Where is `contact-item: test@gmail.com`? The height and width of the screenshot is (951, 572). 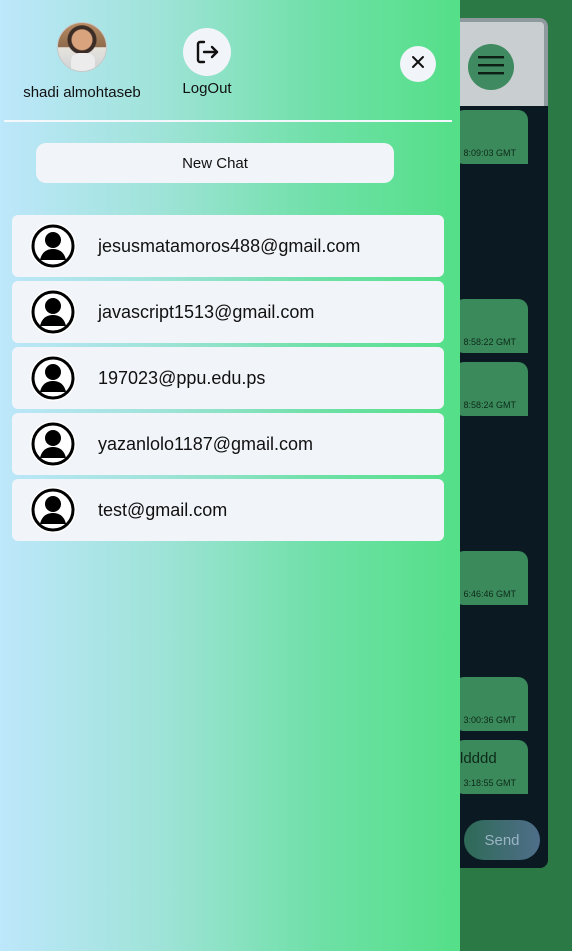 contact-item: test@gmail.com is located at coordinates (228, 510).